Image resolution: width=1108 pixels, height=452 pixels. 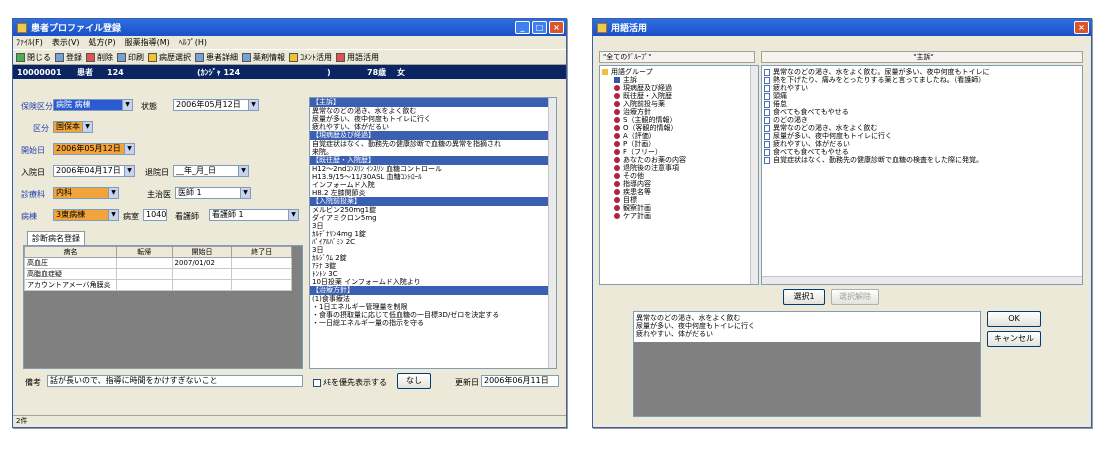 What do you see at coordinates (520, 381) in the screenshot?
I see `koshin-field: 2006年06月11日` at bounding box center [520, 381].